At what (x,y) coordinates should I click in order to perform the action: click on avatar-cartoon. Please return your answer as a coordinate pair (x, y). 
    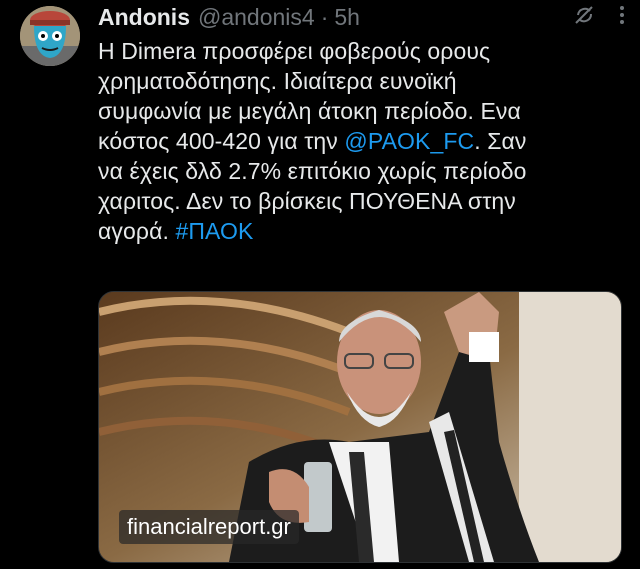
    Looking at the image, I should click on (50, 36).